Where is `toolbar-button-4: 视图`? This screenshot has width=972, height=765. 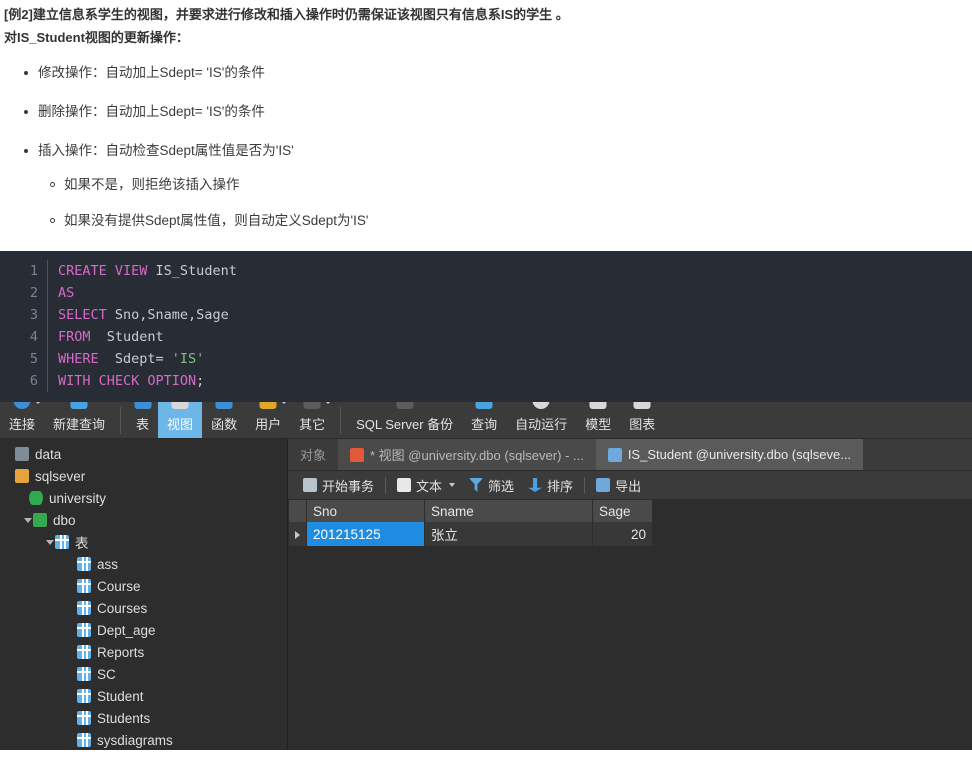 toolbar-button-4: 视图 is located at coordinates (180, 420).